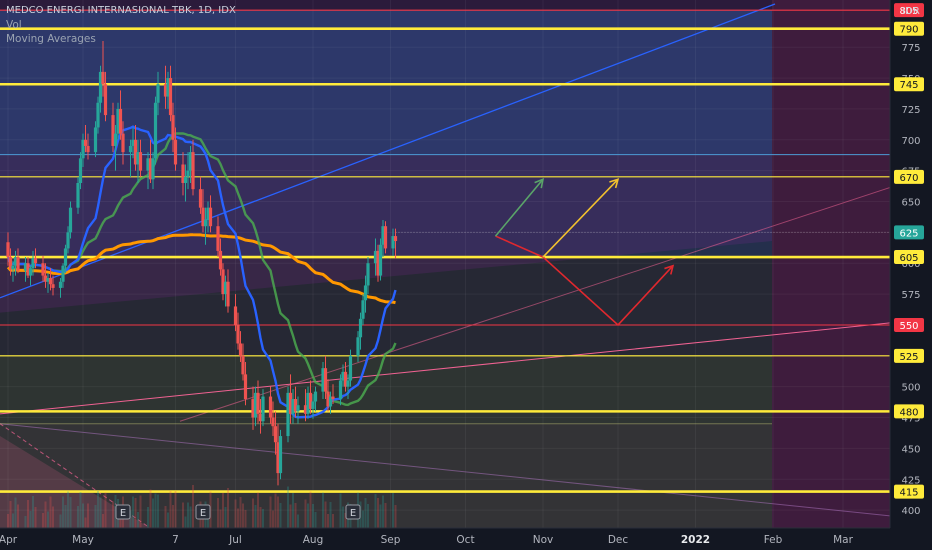  What do you see at coordinates (911, 11) in the screenshot?
I see `currency-label: IDR` at bounding box center [911, 11].